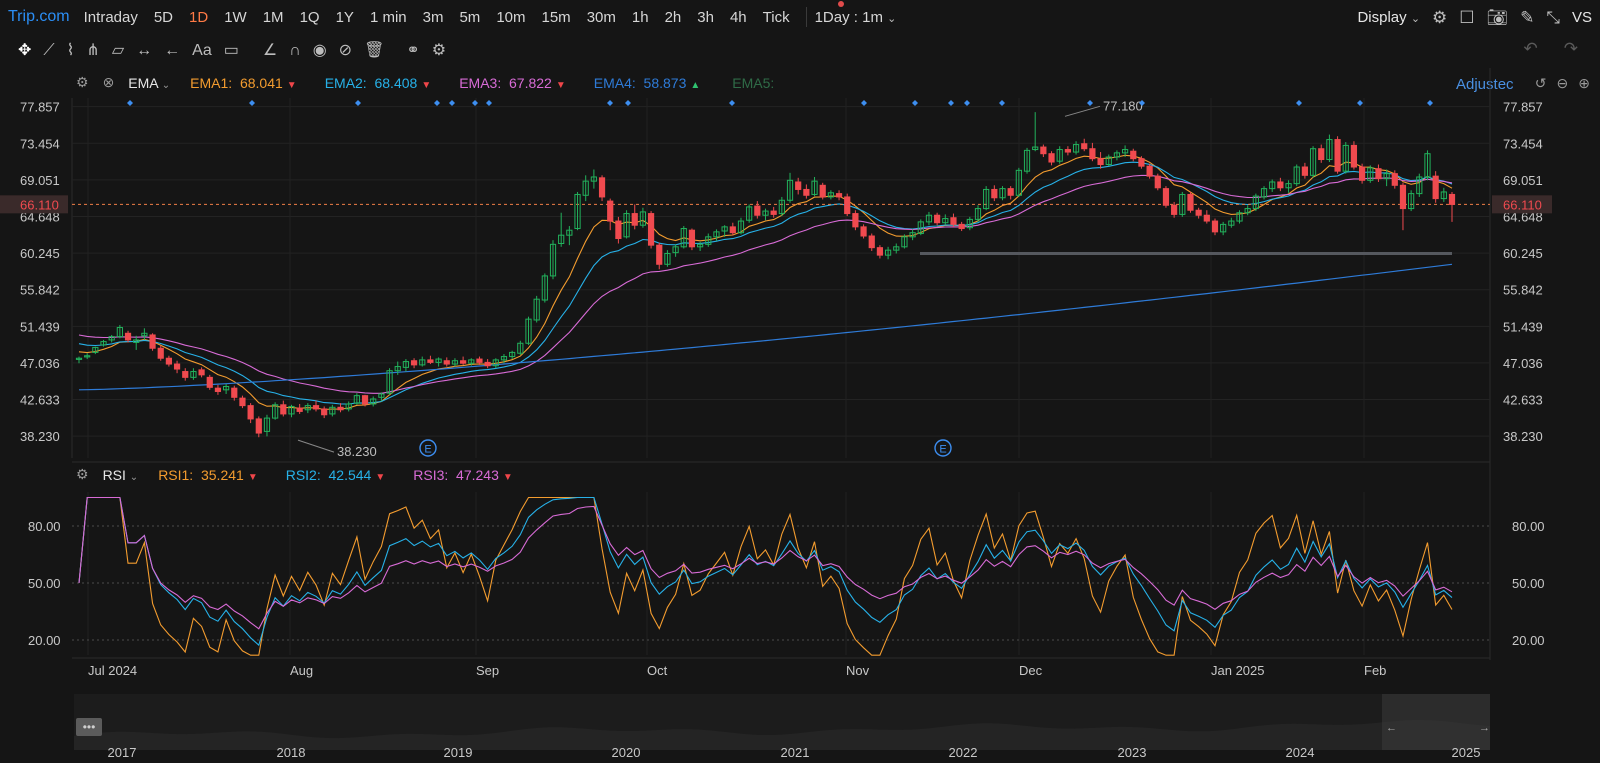  Describe the element at coordinates (1439, 17) in the screenshot. I see `settings-gear-icon: ⚙` at that location.